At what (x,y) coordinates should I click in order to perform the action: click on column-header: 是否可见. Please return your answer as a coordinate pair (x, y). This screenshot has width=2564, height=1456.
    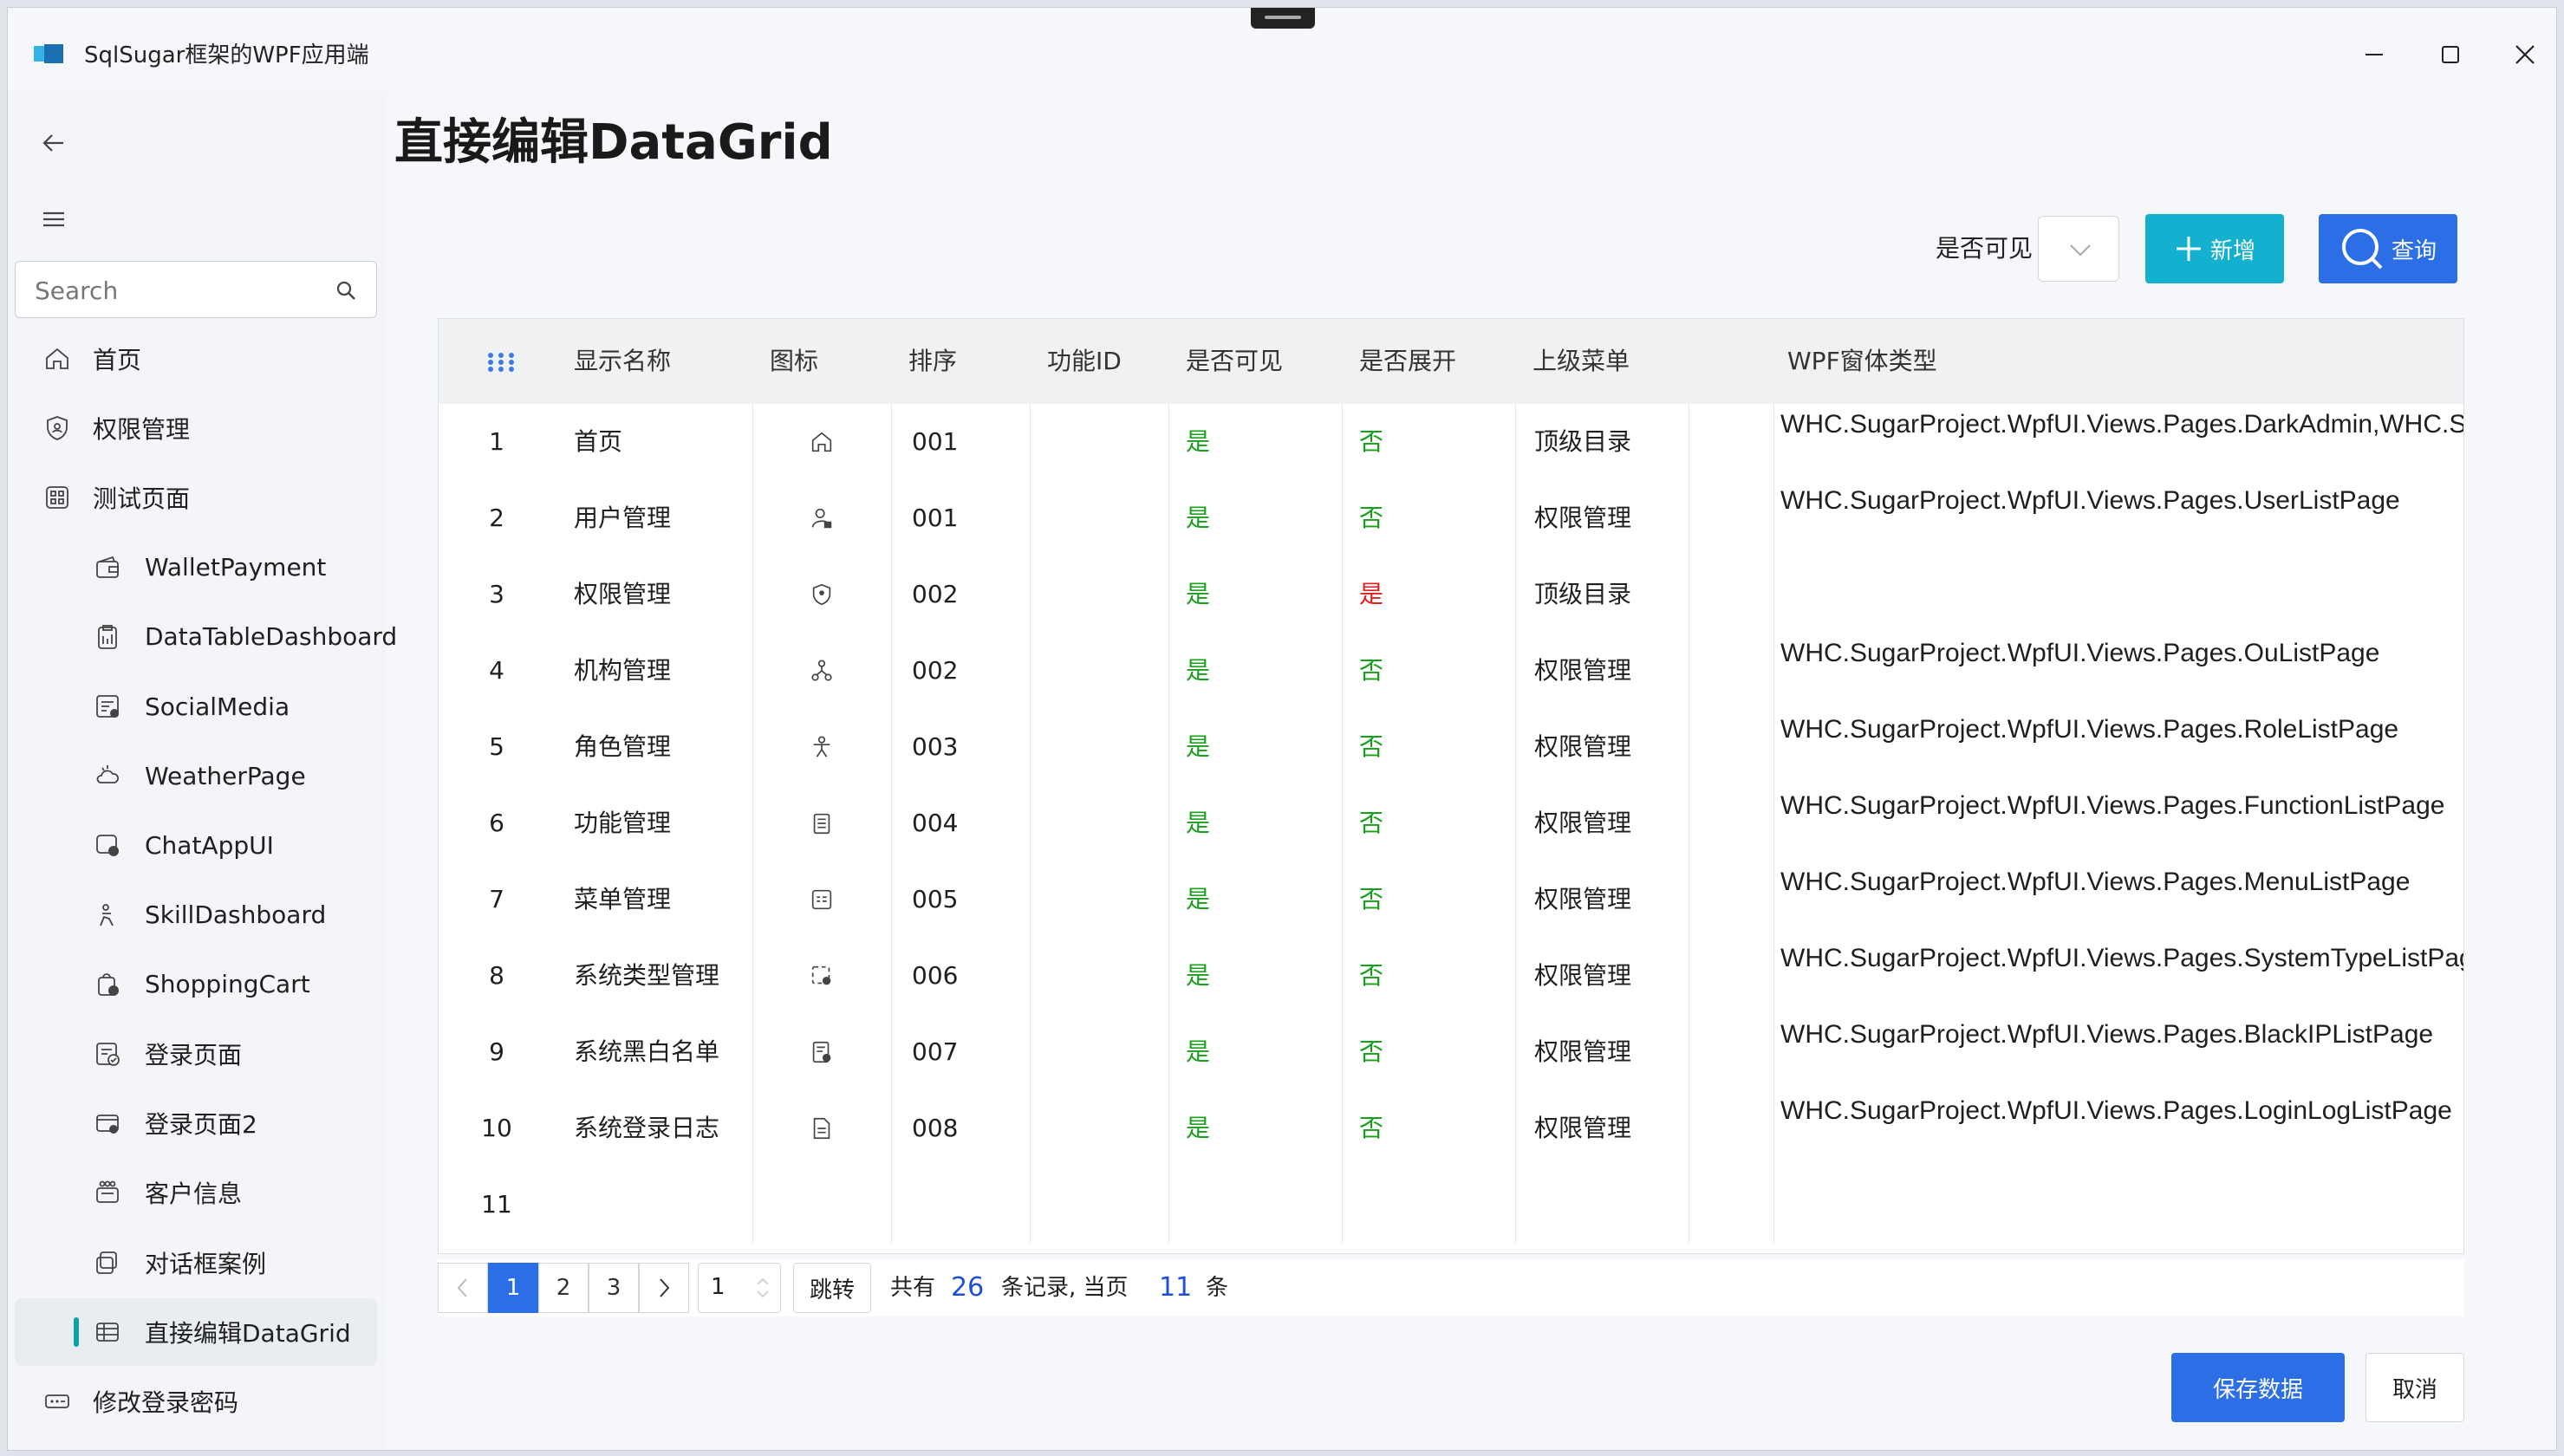
    Looking at the image, I should click on (1234, 361).